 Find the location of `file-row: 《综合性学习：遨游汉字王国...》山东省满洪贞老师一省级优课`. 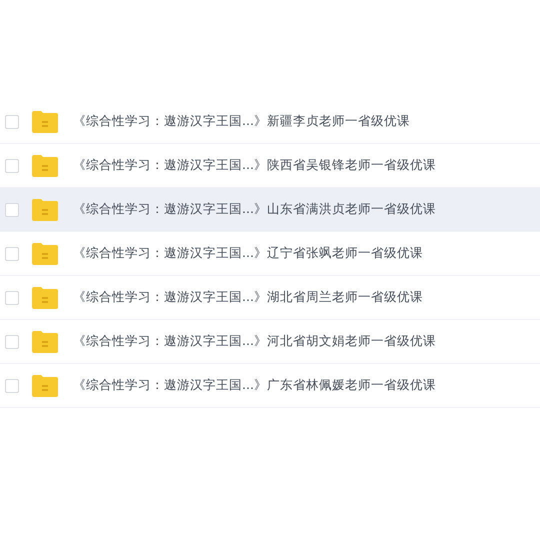

file-row: 《综合性学习：遨游汉字王国...》山东省满洪贞老师一省级优课 is located at coordinates (270, 210).